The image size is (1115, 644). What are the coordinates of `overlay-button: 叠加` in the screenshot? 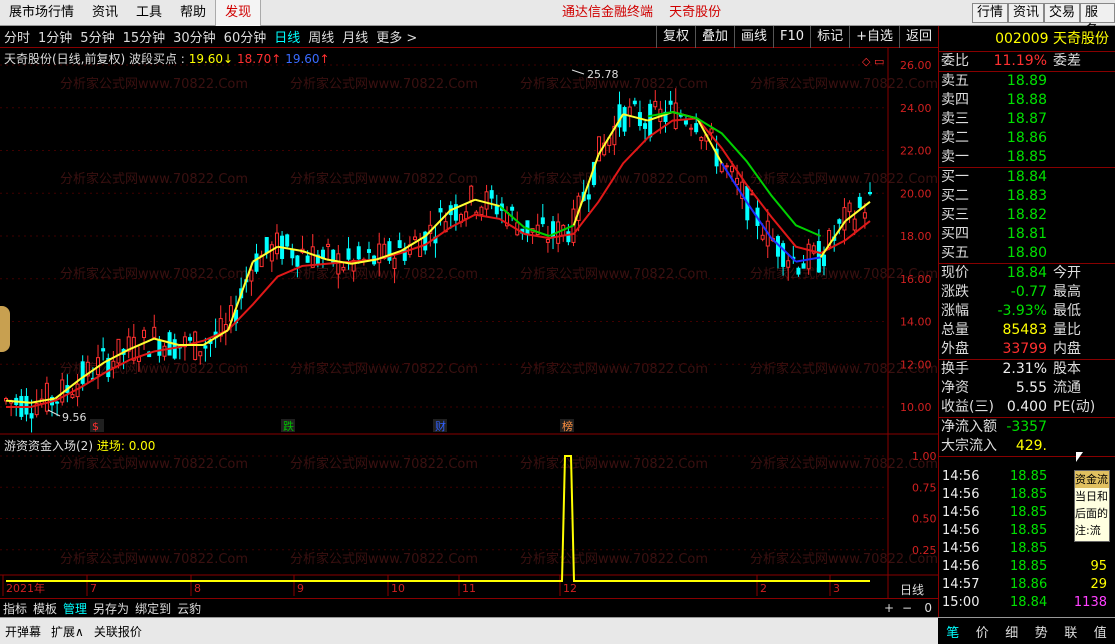 It's located at (714, 37).